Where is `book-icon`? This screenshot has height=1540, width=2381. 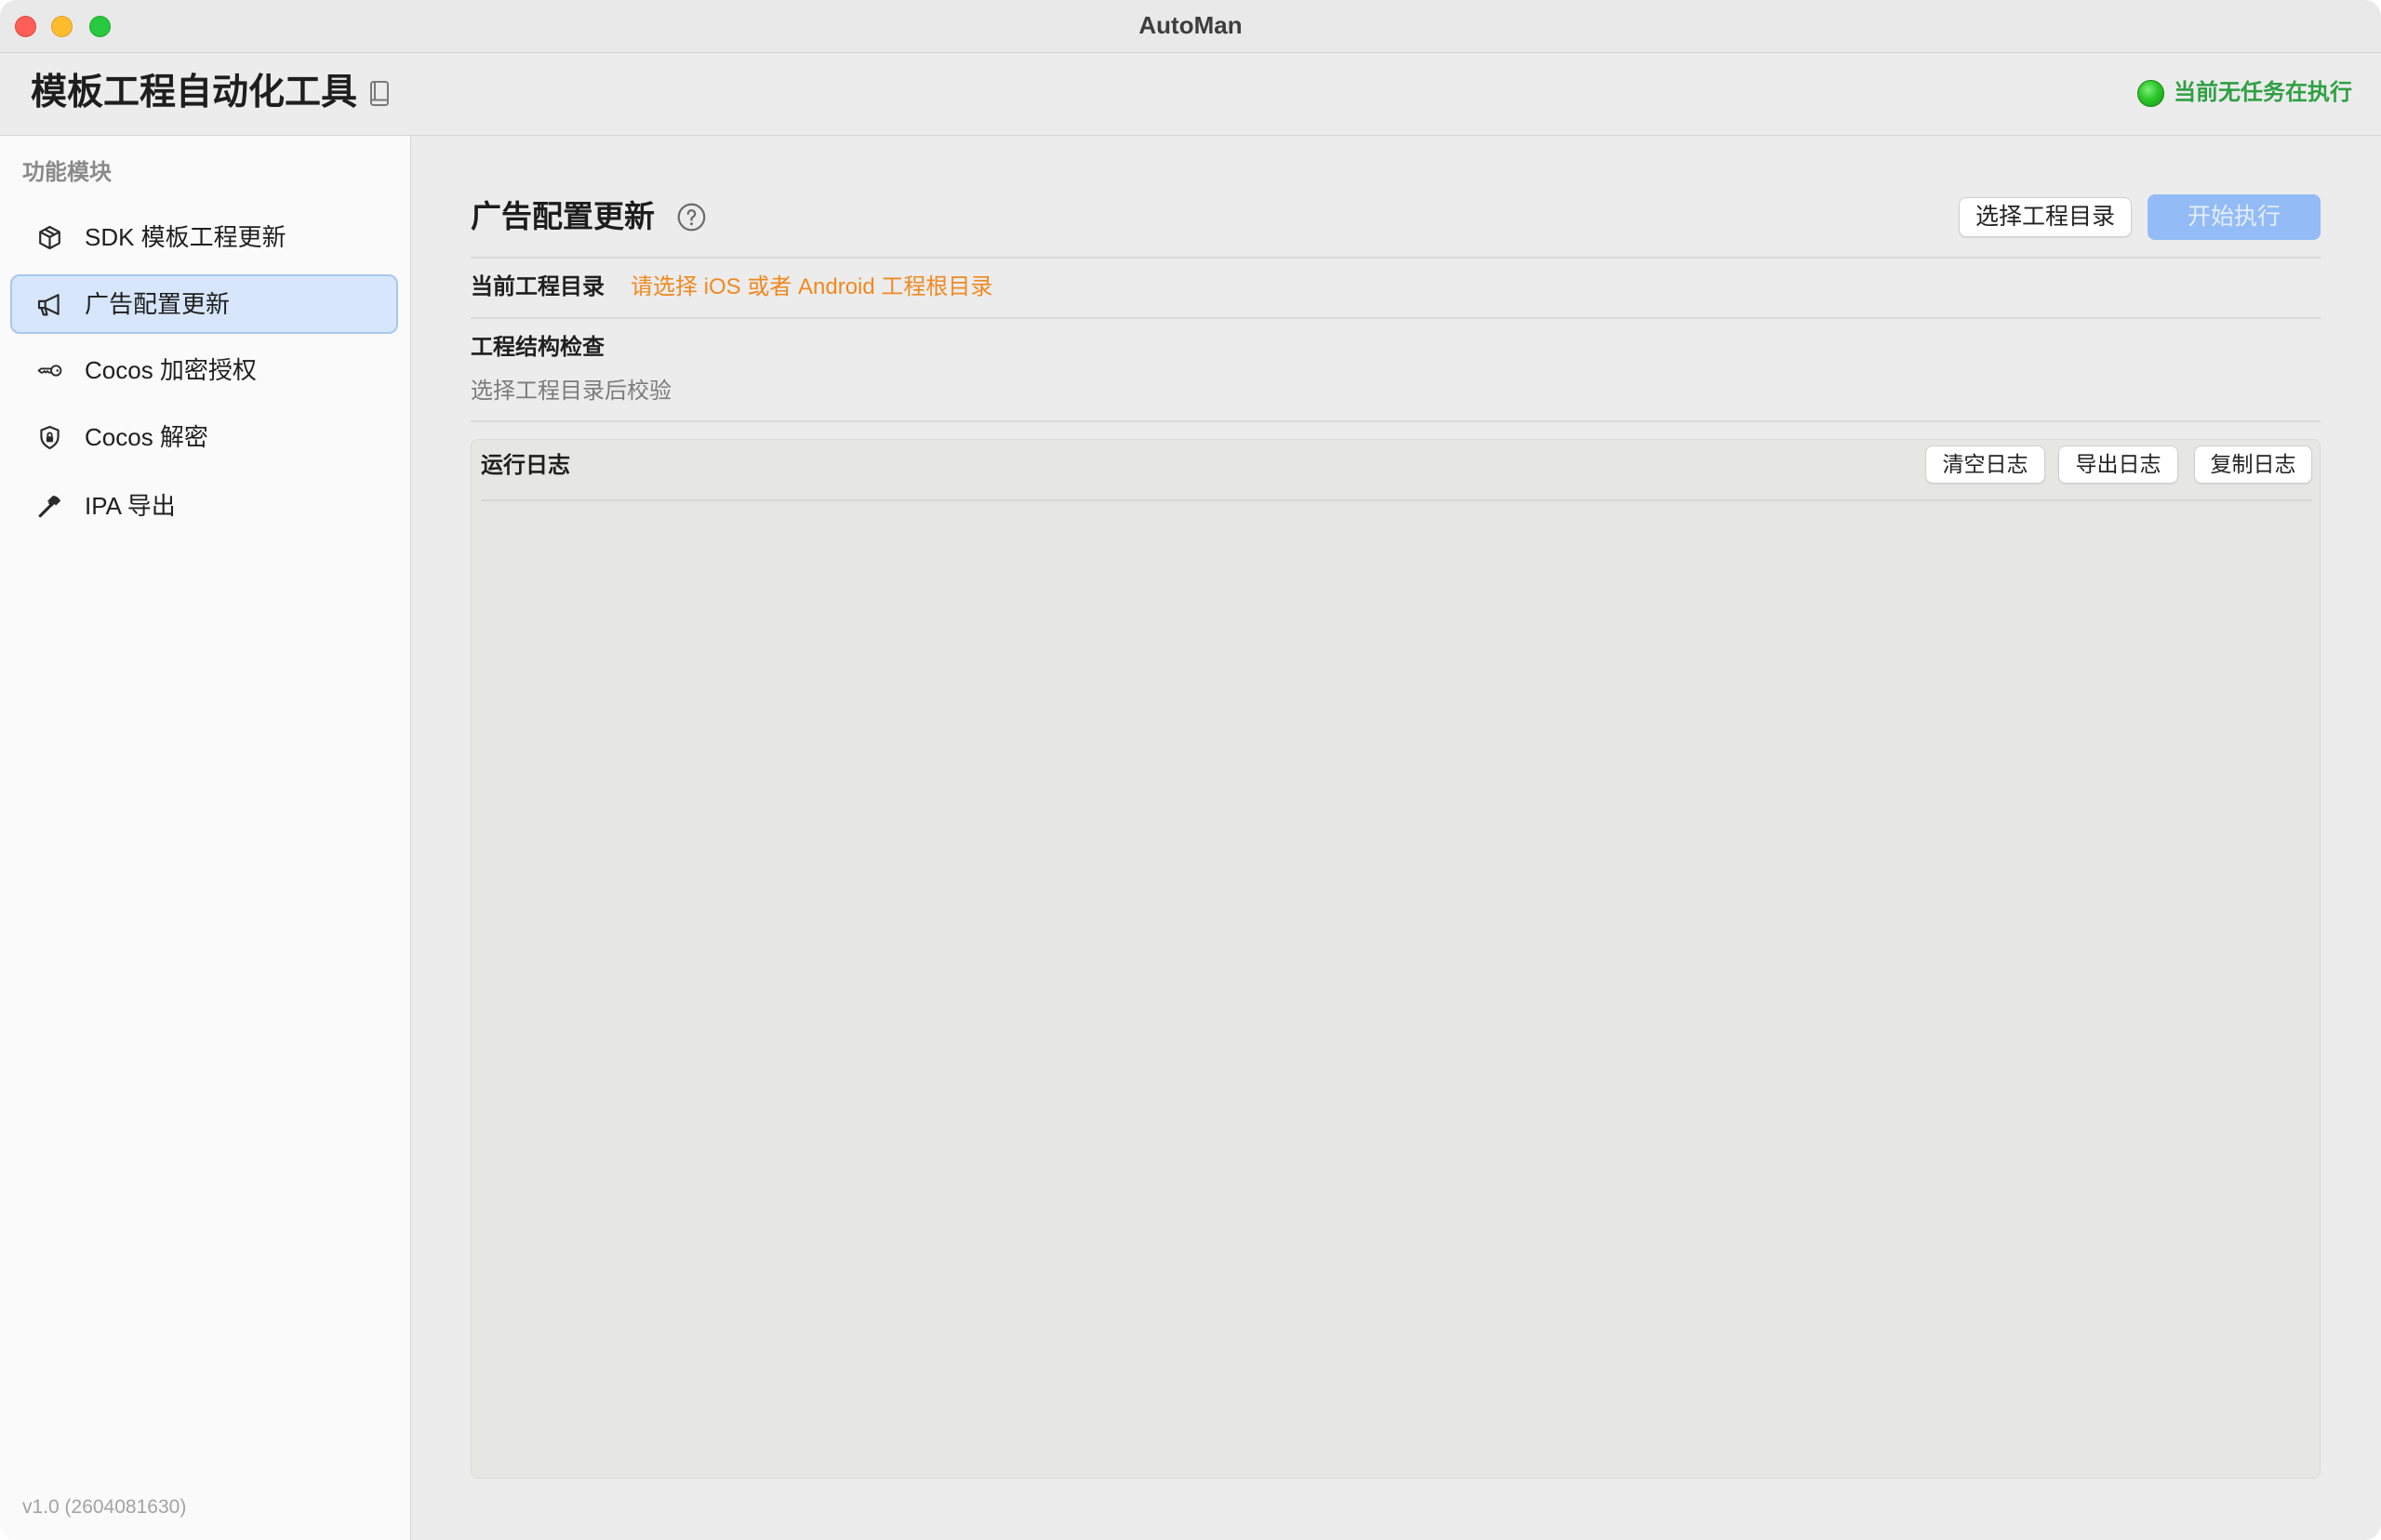
book-icon is located at coordinates (379, 93).